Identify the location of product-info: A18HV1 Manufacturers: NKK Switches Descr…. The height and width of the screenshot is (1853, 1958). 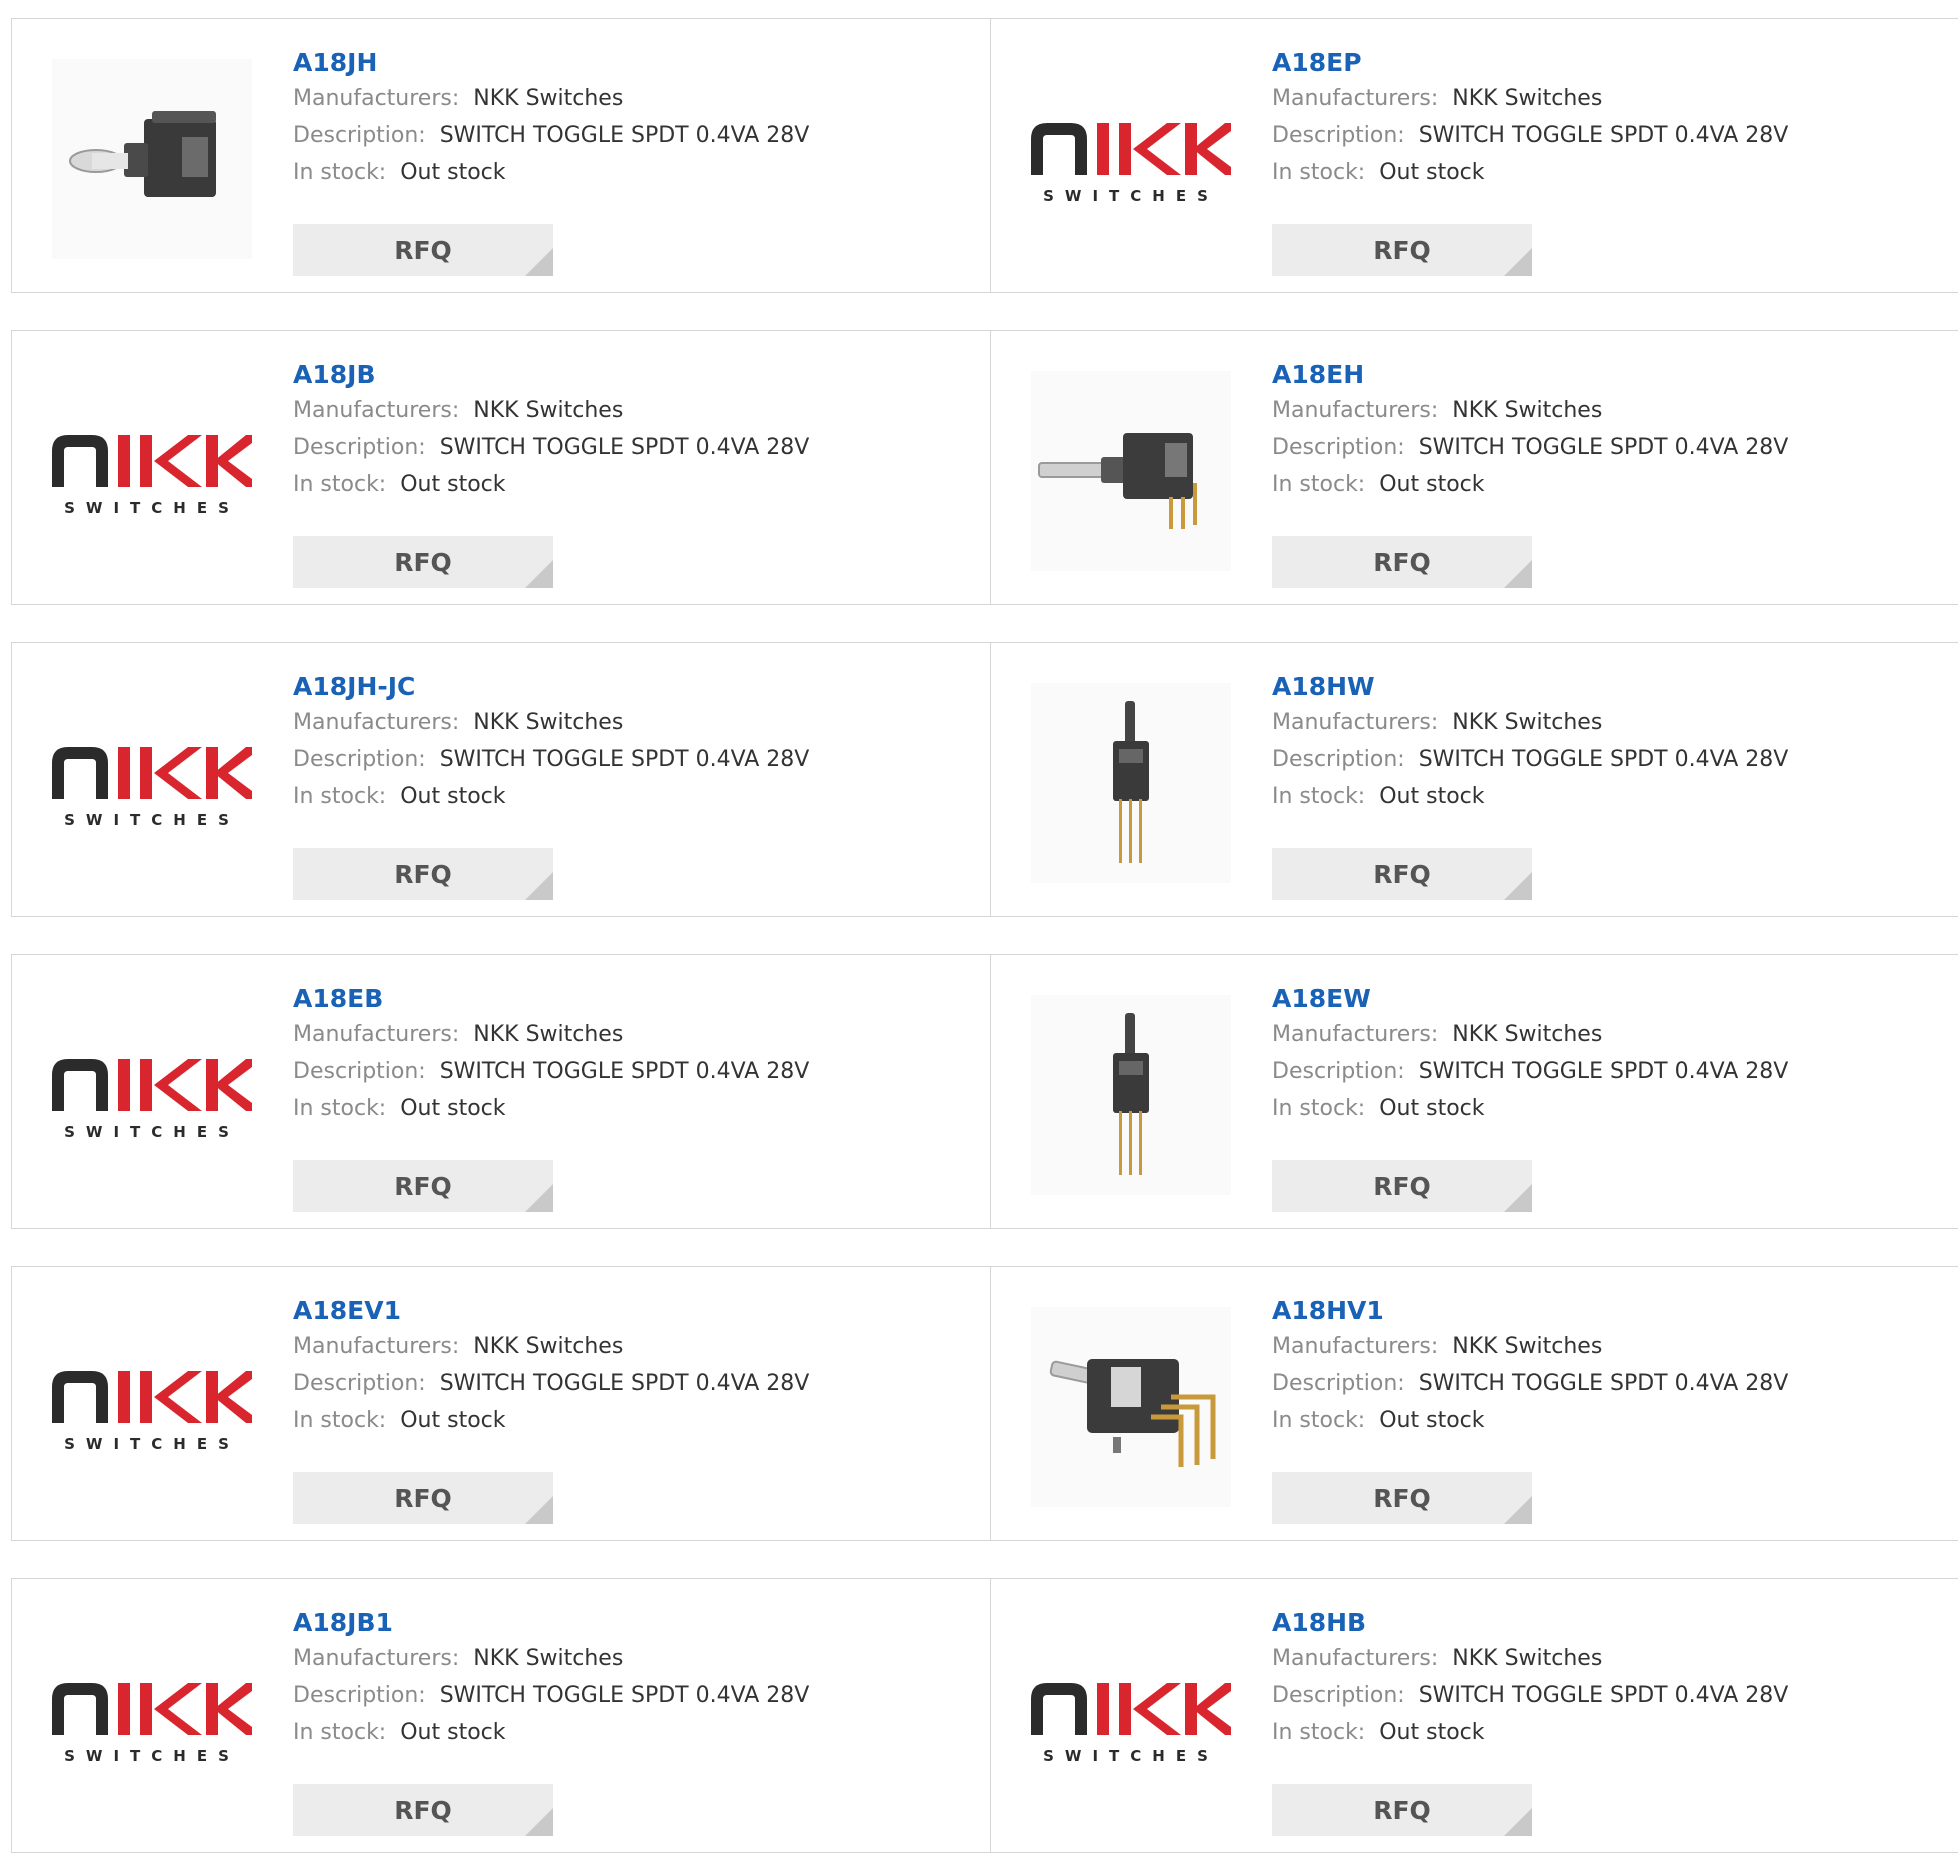
(1530, 1367).